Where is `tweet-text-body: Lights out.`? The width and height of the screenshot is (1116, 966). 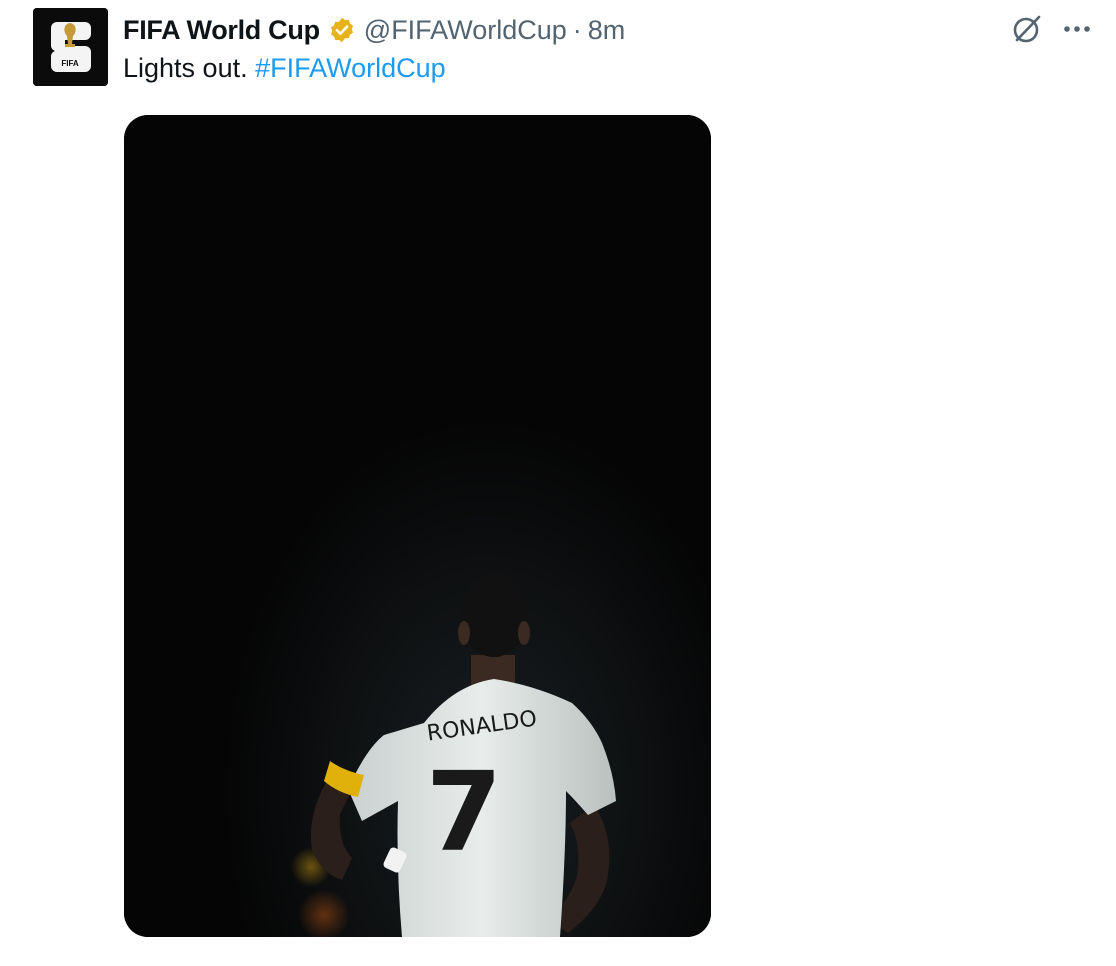 tweet-text-body: Lights out. is located at coordinates (185, 68).